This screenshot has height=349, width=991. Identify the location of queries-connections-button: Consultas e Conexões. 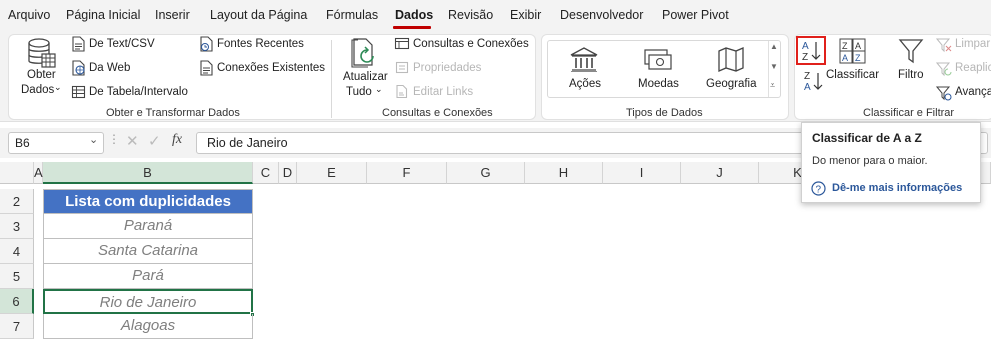
(471, 44).